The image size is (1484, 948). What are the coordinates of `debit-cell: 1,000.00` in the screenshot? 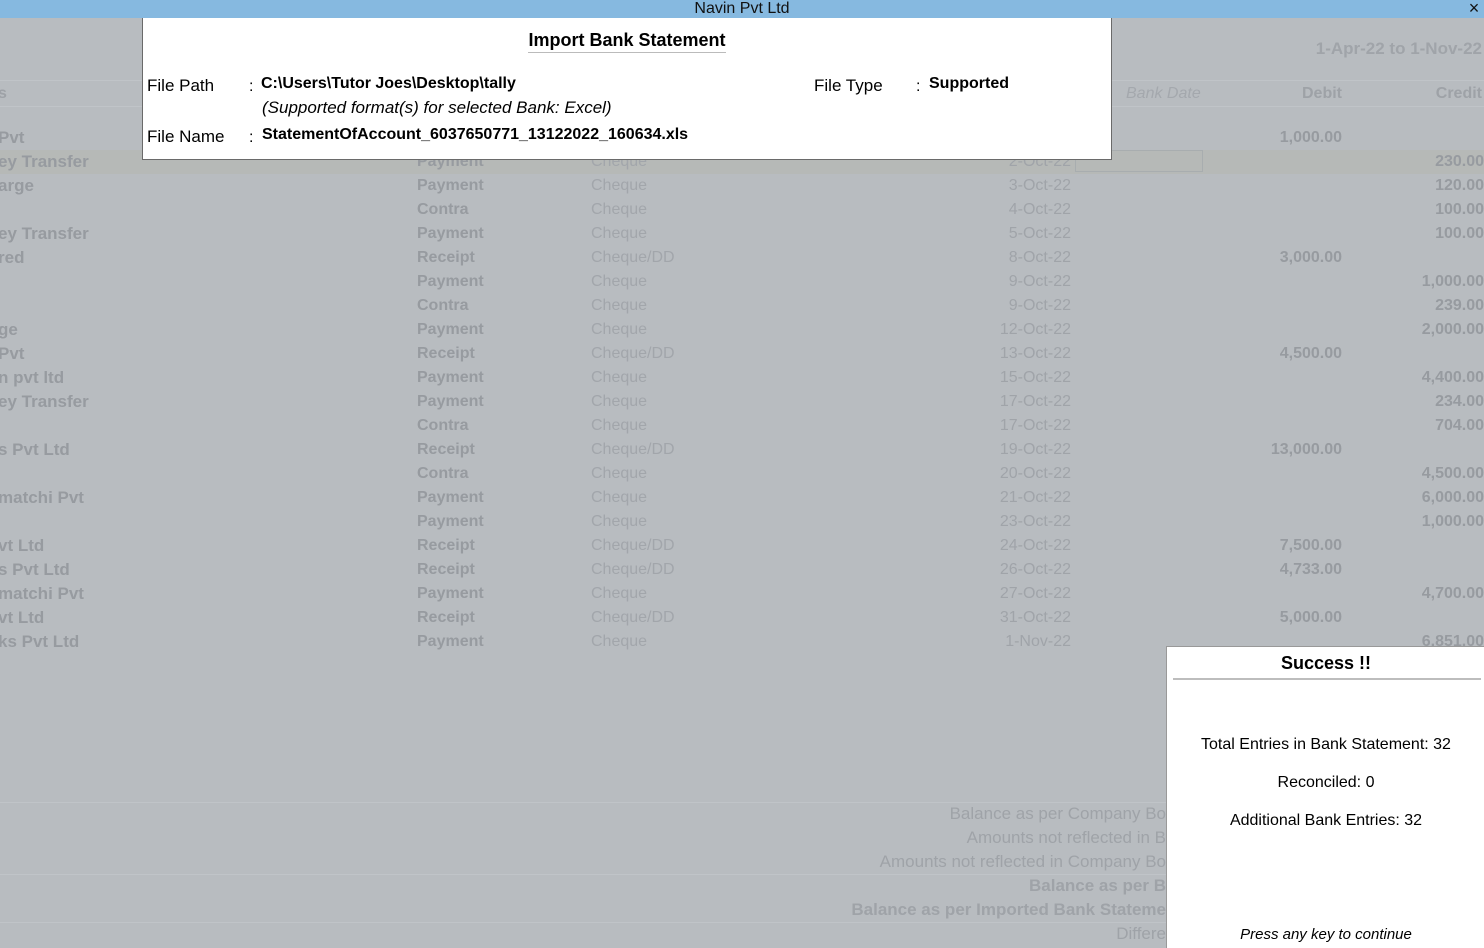 It's located at (1310, 137).